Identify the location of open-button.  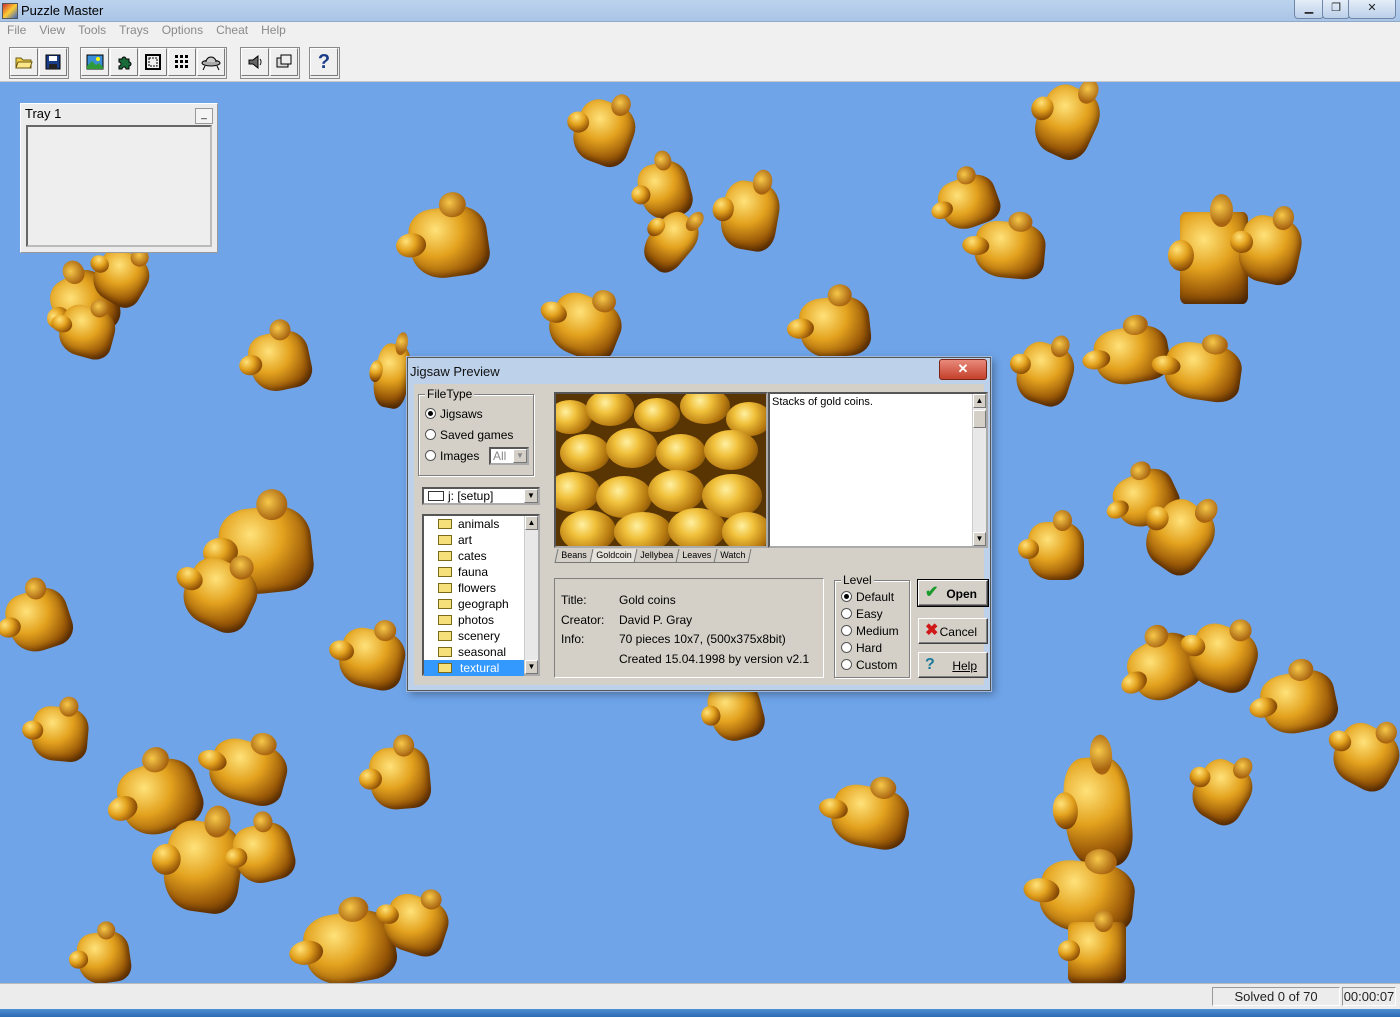
(24, 62).